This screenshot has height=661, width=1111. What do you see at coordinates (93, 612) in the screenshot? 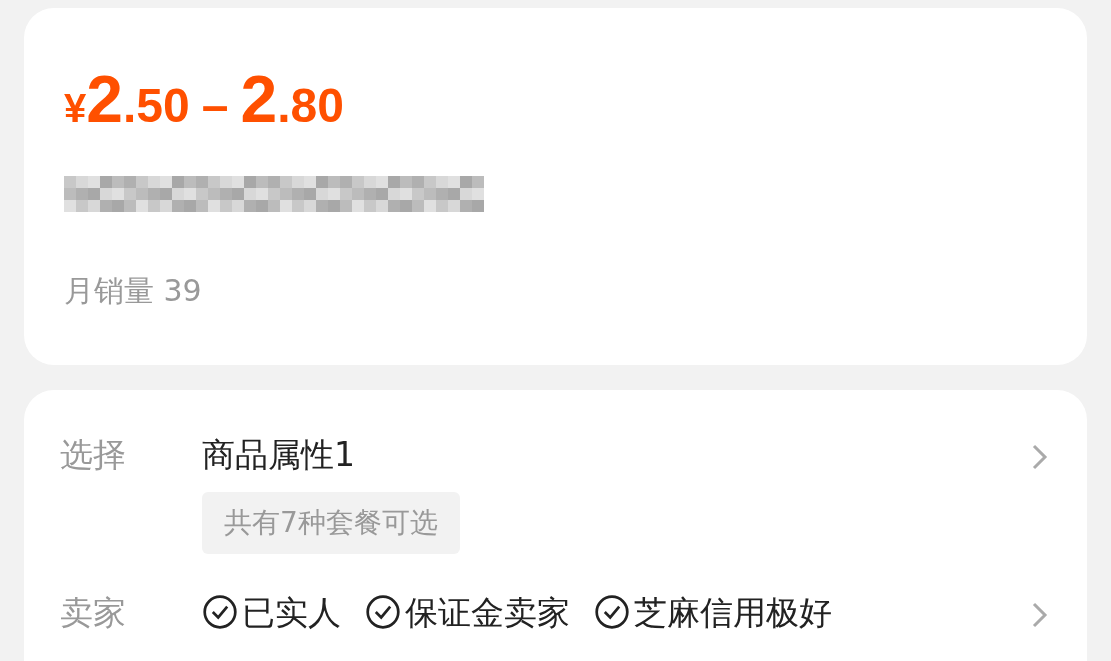
I see `row-label: 卖家` at bounding box center [93, 612].